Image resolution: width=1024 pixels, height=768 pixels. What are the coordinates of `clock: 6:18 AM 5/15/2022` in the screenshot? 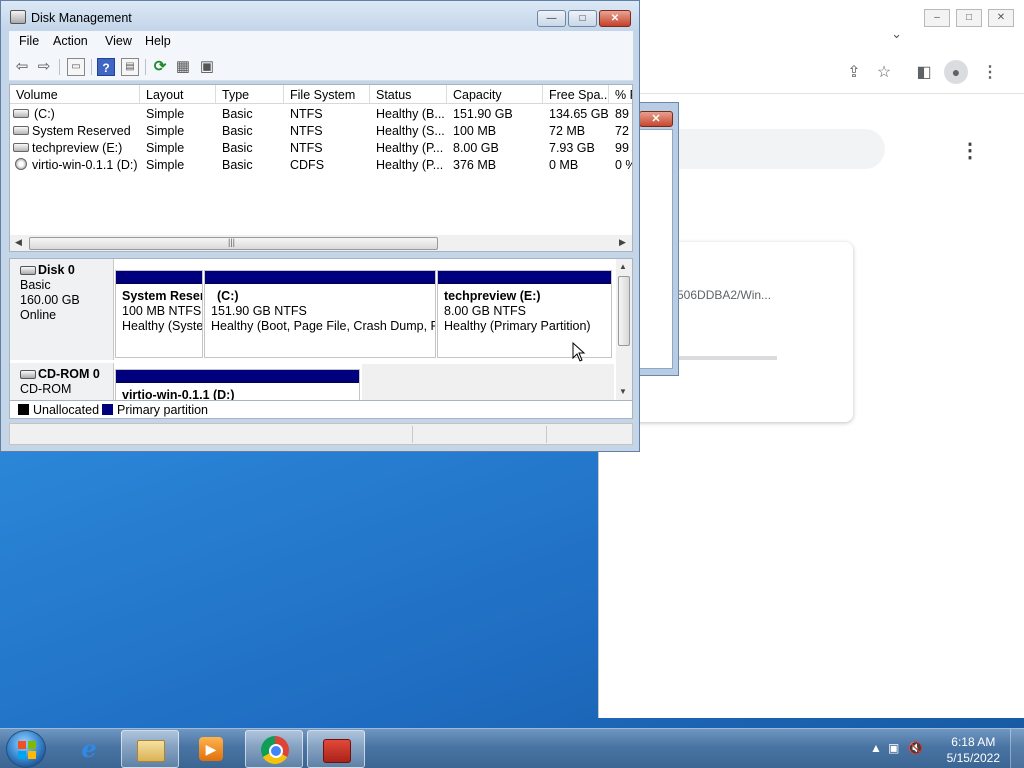 It's located at (973, 750).